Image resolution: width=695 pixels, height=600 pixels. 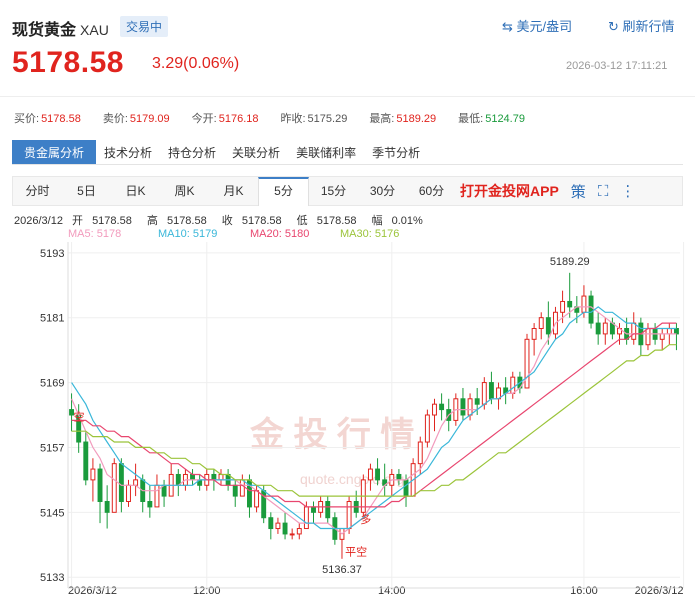 What do you see at coordinates (347, 96) in the screenshot?
I see `divider` at bounding box center [347, 96].